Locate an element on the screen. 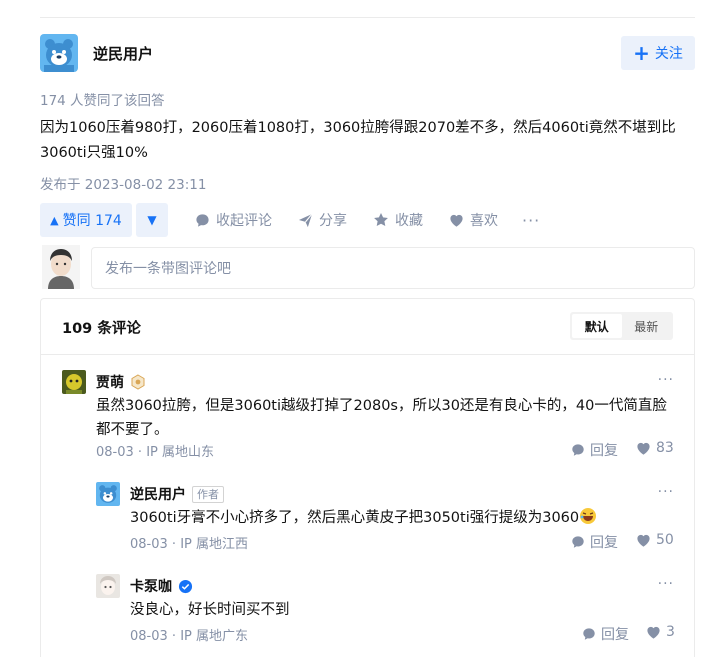 The height and width of the screenshot is (657, 701). share-icon is located at coordinates (305, 220).